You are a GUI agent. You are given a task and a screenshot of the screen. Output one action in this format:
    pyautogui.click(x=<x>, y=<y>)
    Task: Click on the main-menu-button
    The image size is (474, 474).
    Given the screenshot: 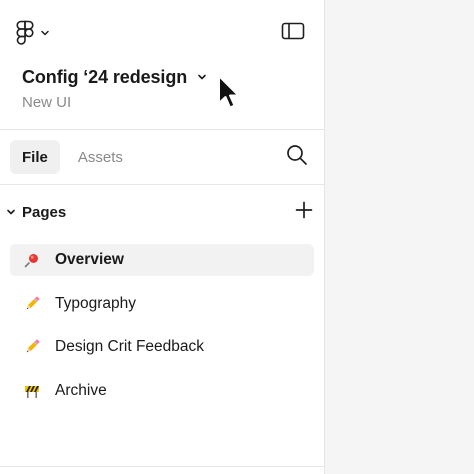 What is the action you would take?
    pyautogui.click(x=41, y=33)
    